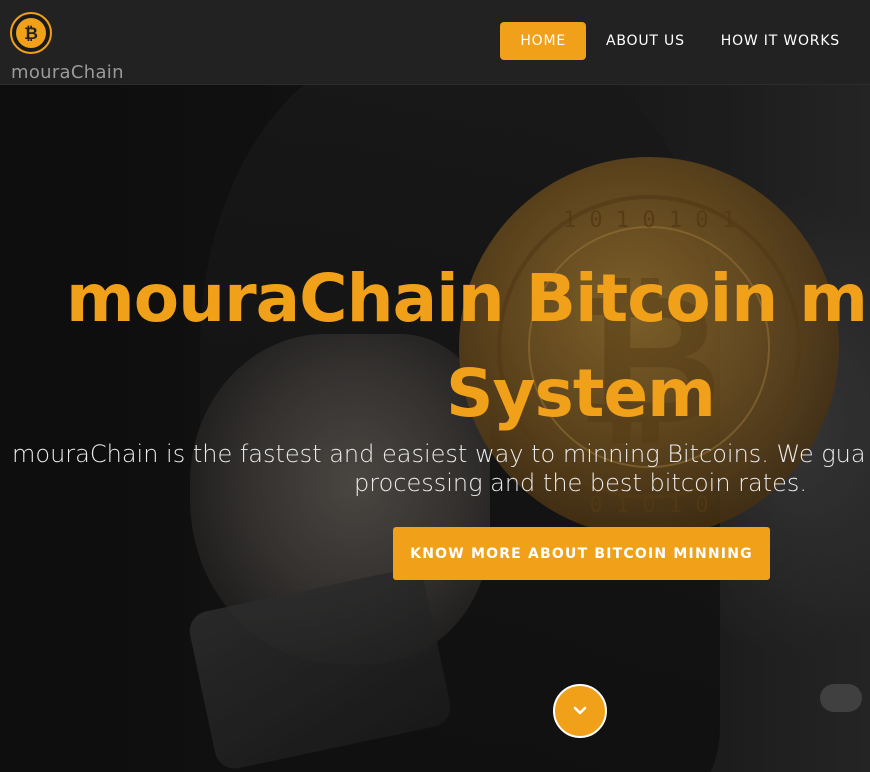 This screenshot has height=772, width=870. Describe the element at coordinates (581, 393) in the screenshot. I see `hero-headline-line2: System` at that location.